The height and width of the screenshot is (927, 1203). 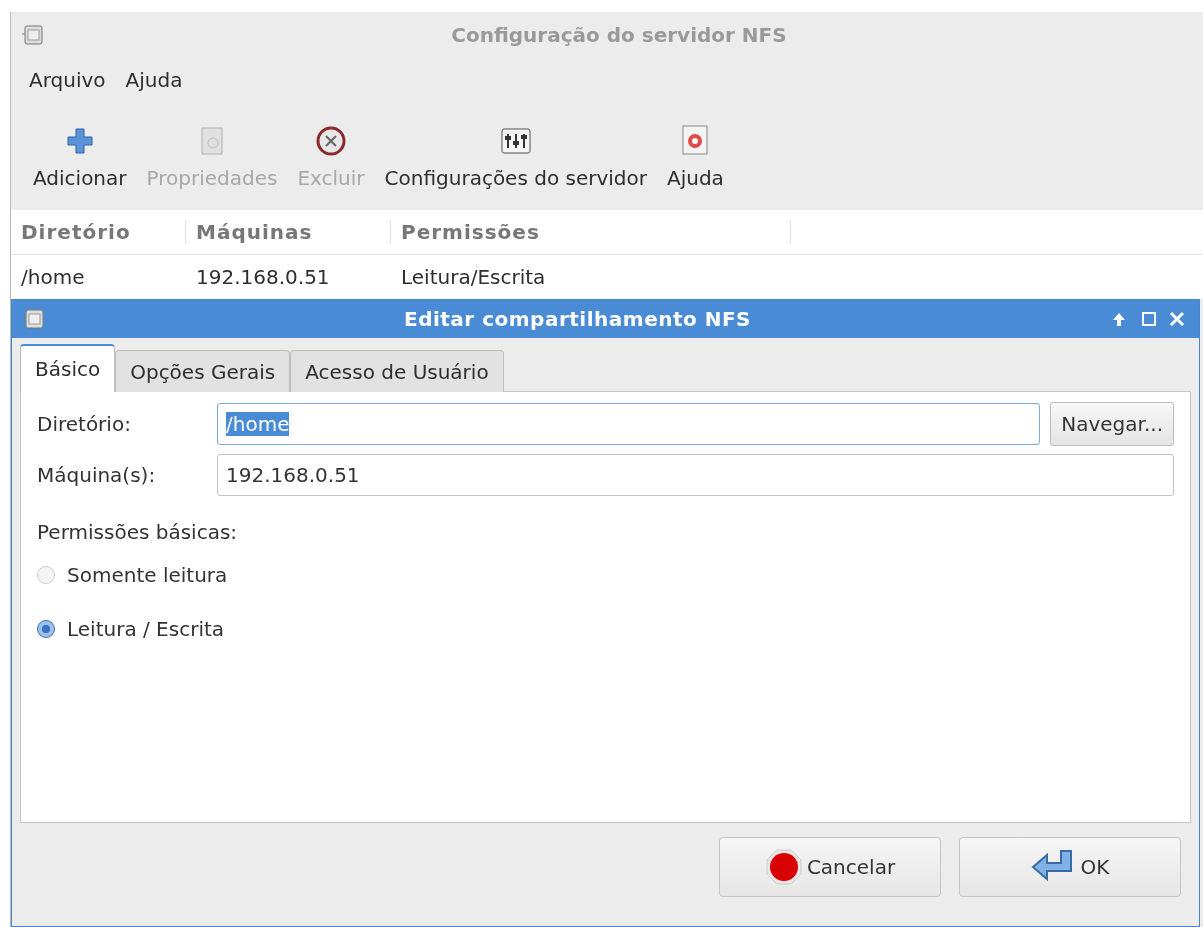 What do you see at coordinates (515, 158) in the screenshot?
I see `toolbar-button: Configurações do servidor` at bounding box center [515, 158].